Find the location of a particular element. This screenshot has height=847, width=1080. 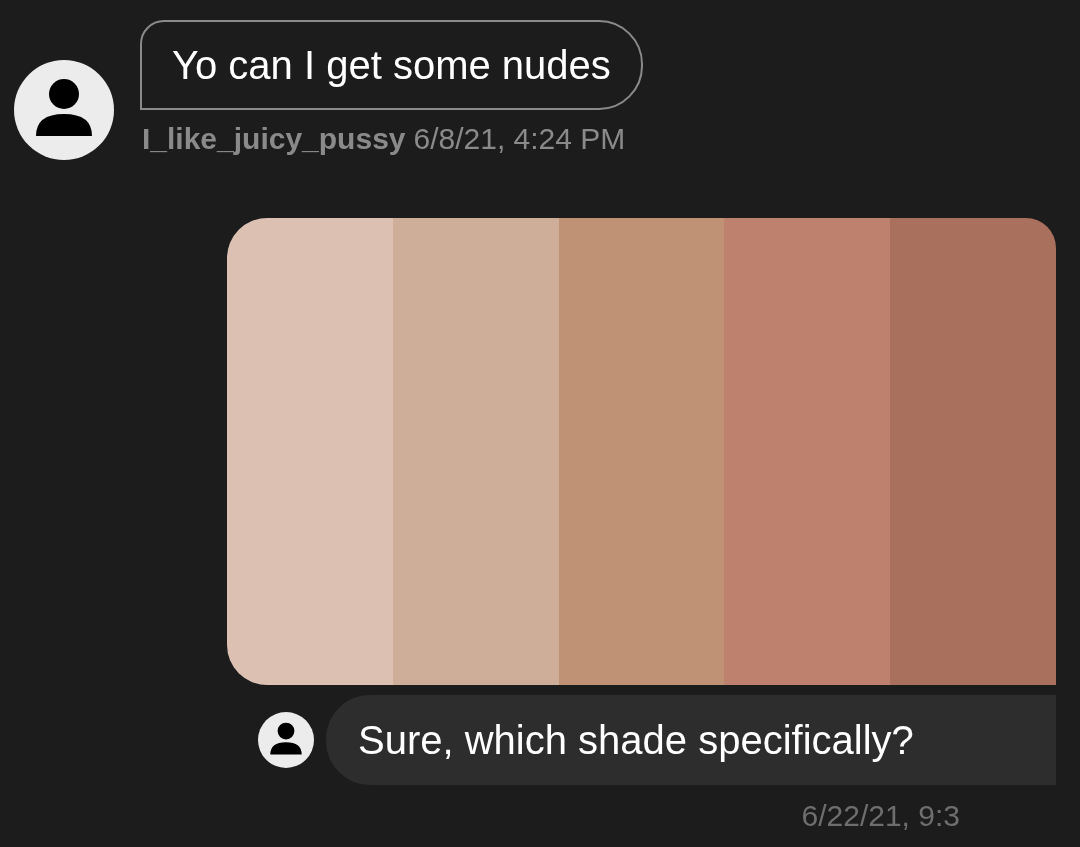

timestamp: 6/22/21, 9:3 is located at coordinates (880, 816).